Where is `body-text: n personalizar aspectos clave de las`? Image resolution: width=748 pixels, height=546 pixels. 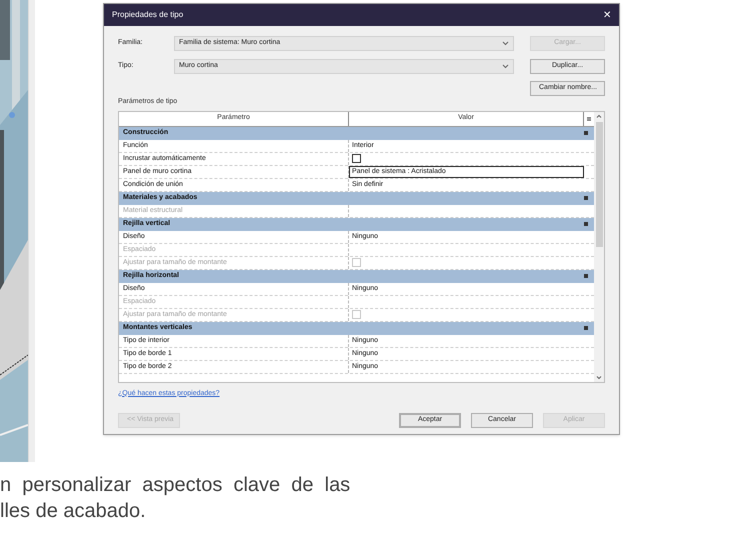
body-text: n personalizar aspectos clave de las is located at coordinates (176, 485).